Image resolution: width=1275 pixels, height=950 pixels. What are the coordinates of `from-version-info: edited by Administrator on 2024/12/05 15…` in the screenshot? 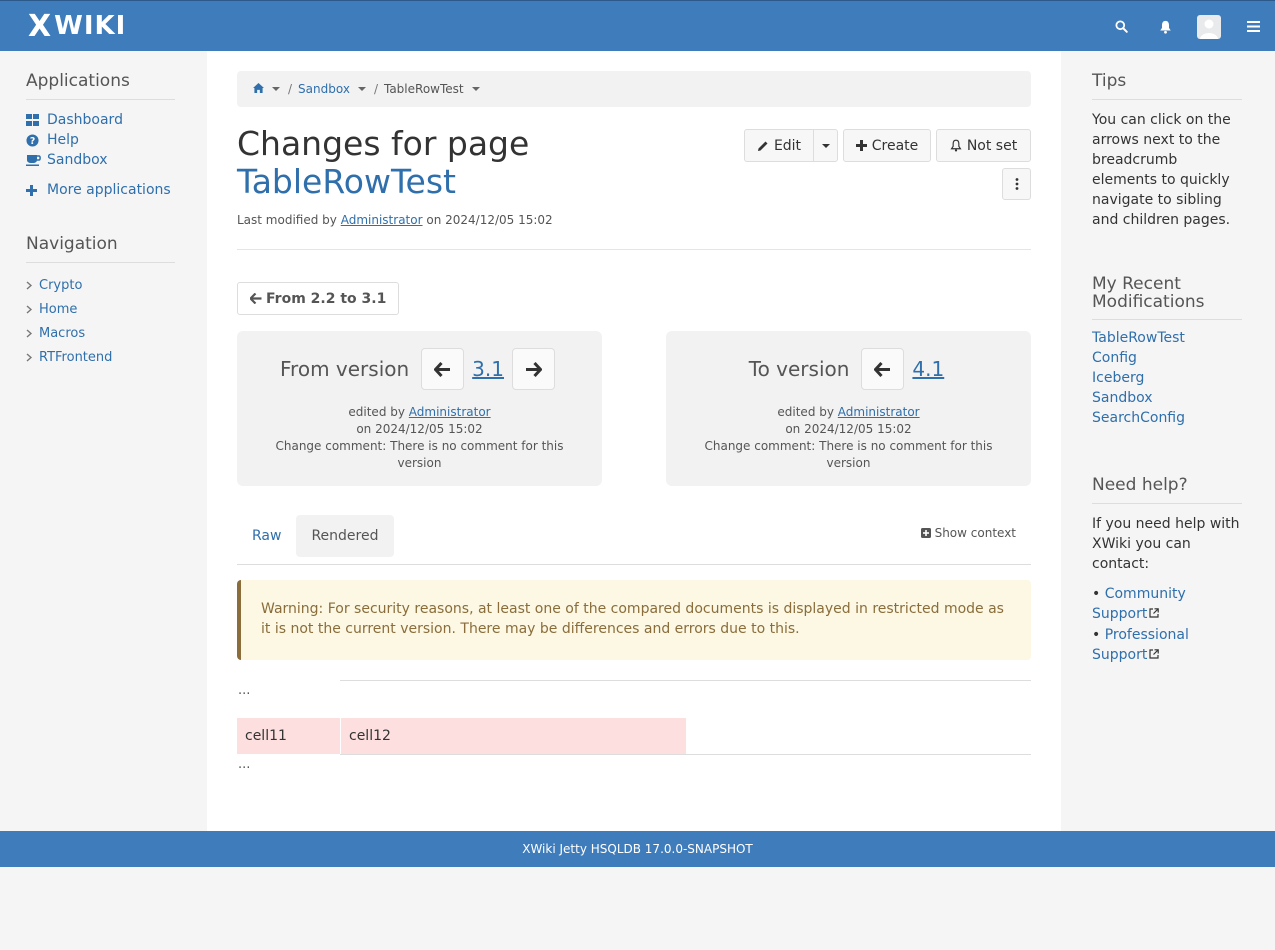 It's located at (419, 438).